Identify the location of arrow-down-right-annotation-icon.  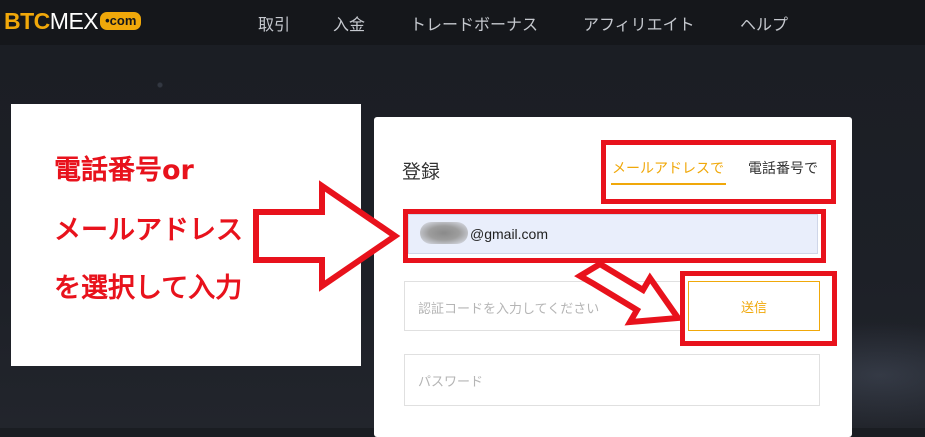
(629, 293).